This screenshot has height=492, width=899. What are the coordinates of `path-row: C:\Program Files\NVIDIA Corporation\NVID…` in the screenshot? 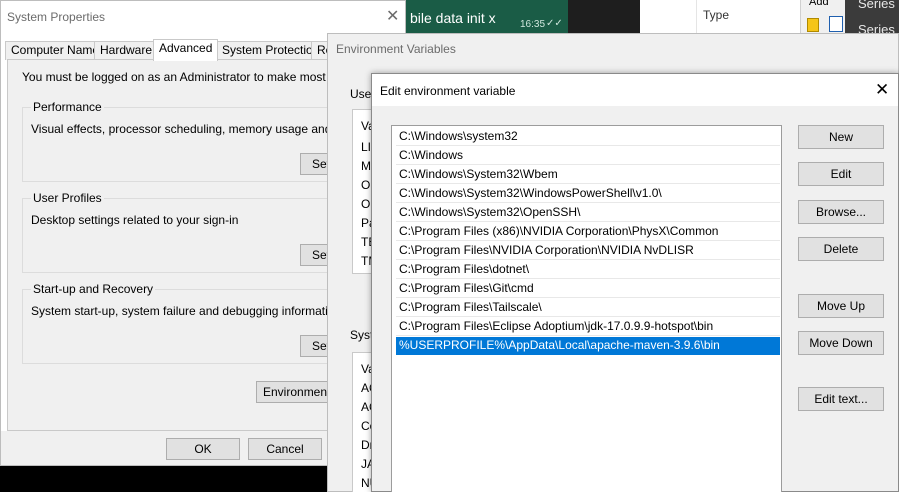 It's located at (588, 251).